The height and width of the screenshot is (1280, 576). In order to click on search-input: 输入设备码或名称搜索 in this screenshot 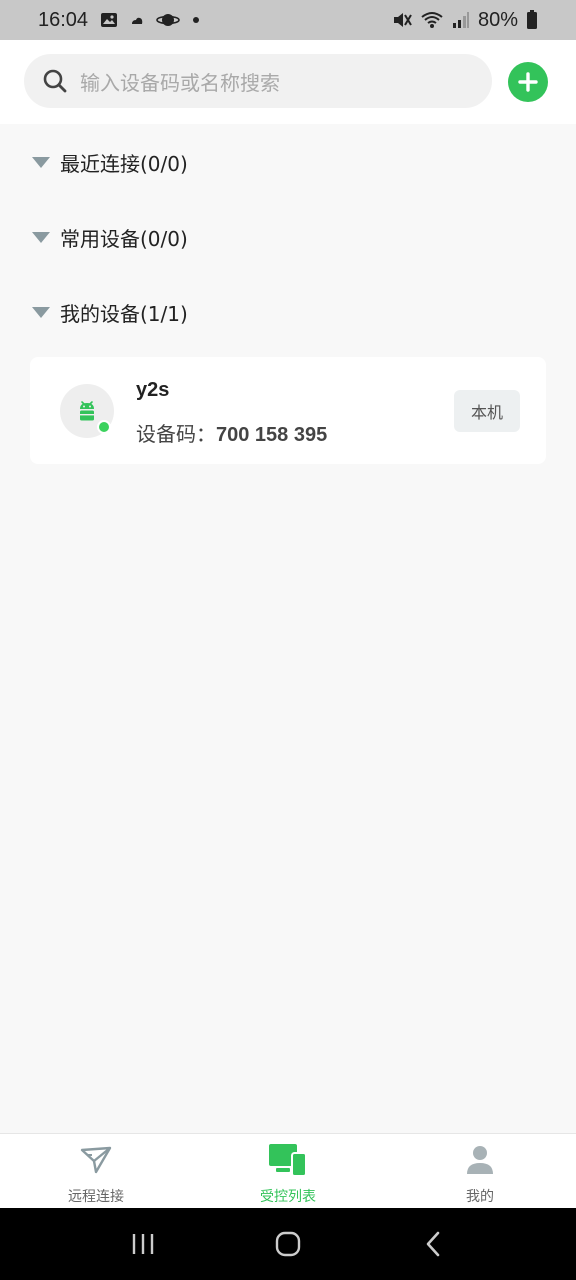, I will do `click(258, 81)`.